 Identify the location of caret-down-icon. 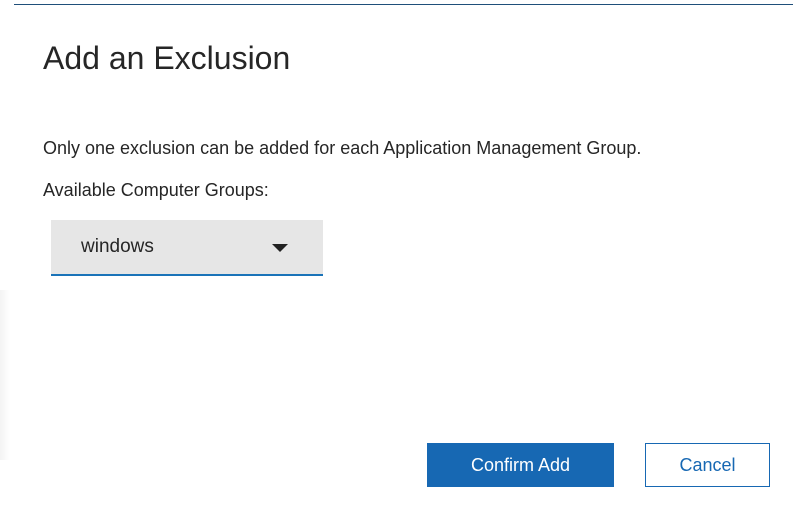
(280, 248).